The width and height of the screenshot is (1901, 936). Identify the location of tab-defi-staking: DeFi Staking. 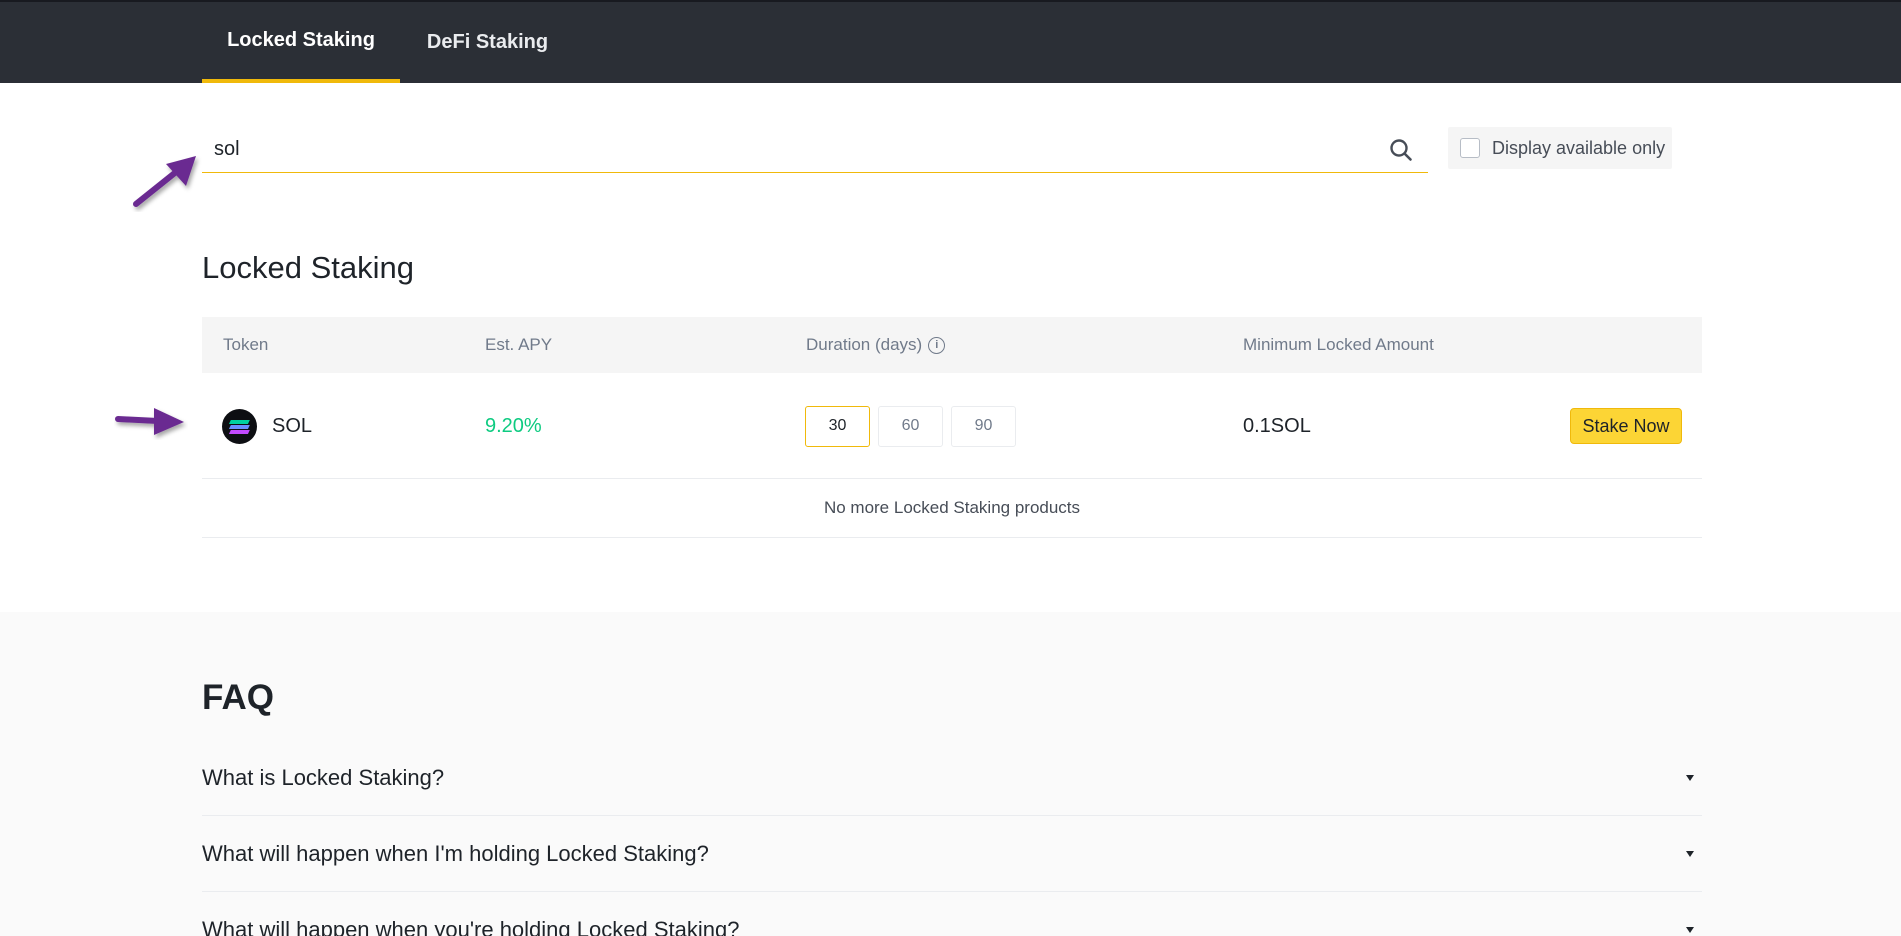
(487, 42).